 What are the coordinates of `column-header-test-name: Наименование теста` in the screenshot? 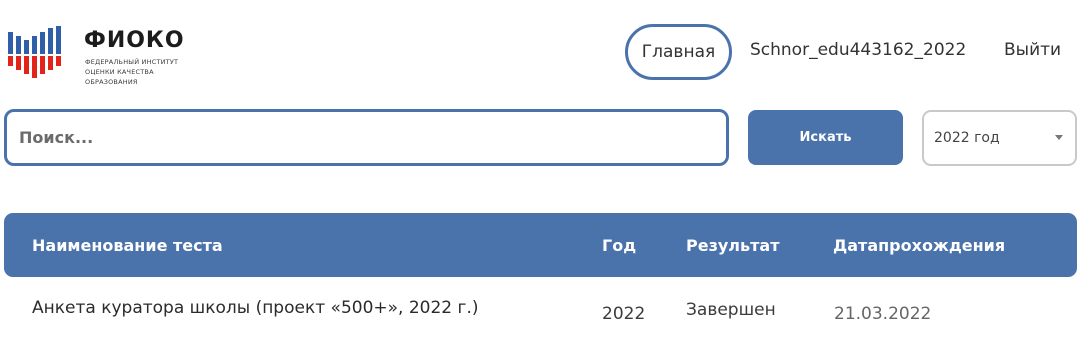 It's located at (127, 245).